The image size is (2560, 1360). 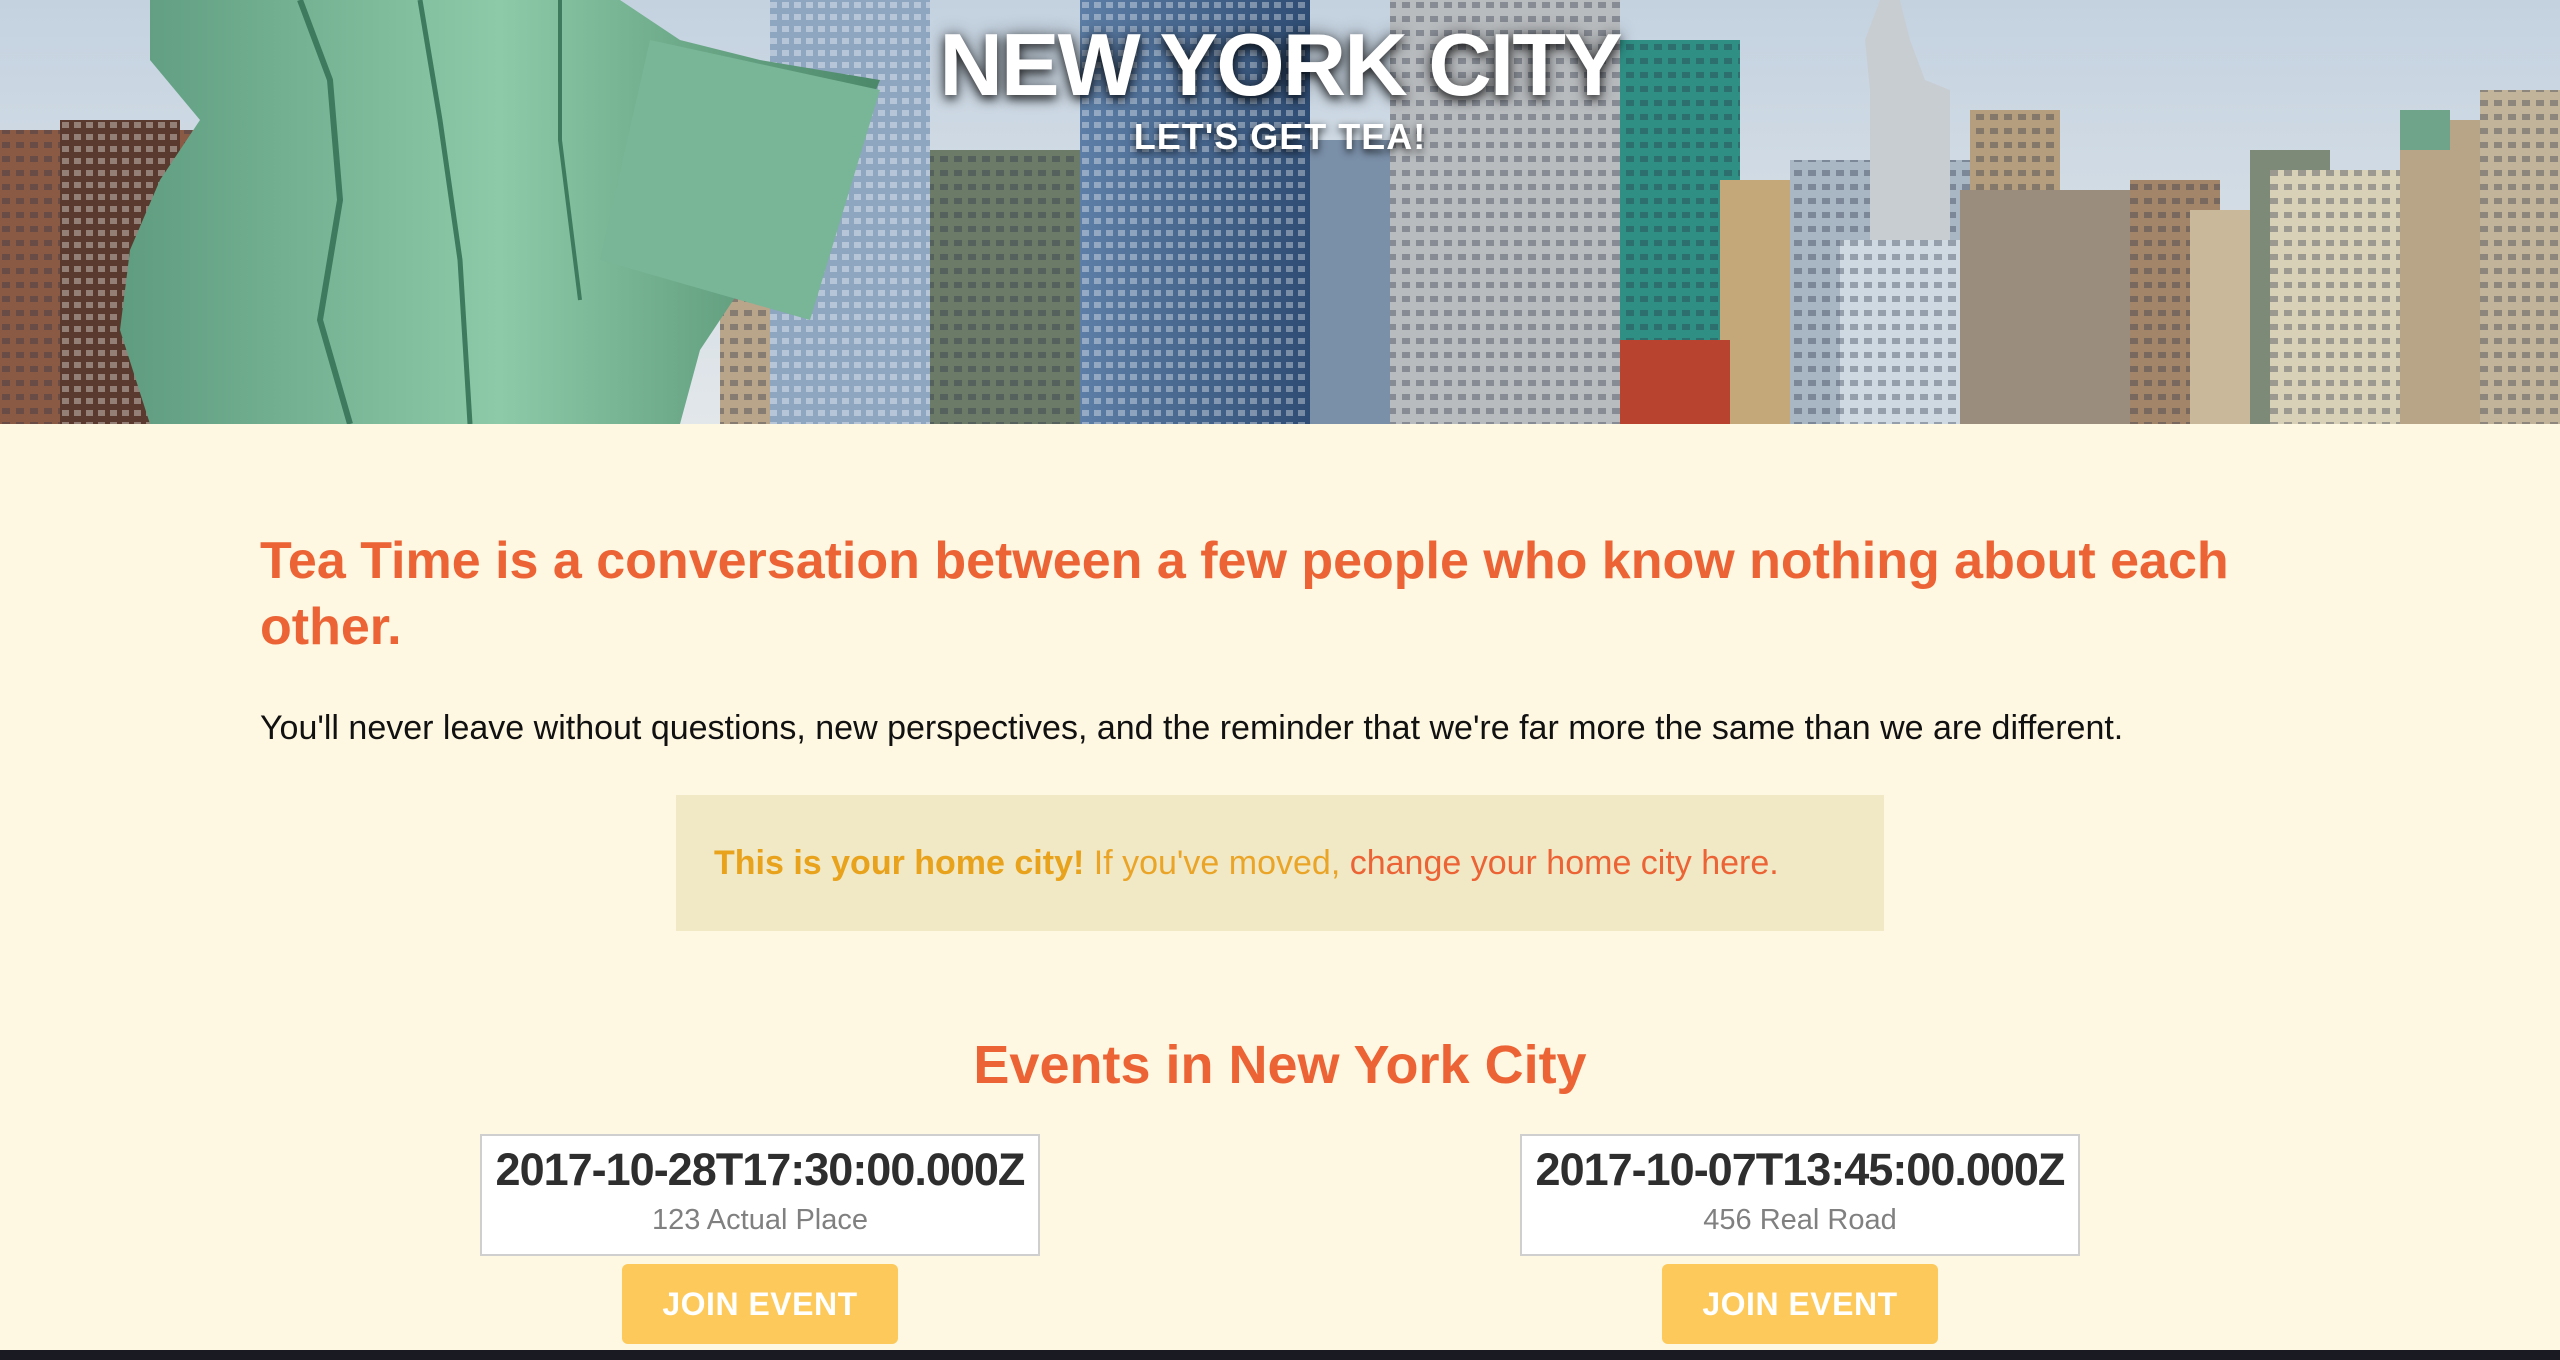 What do you see at coordinates (1564, 863) in the screenshot?
I see `change-home-city-link: change your home city here.` at bounding box center [1564, 863].